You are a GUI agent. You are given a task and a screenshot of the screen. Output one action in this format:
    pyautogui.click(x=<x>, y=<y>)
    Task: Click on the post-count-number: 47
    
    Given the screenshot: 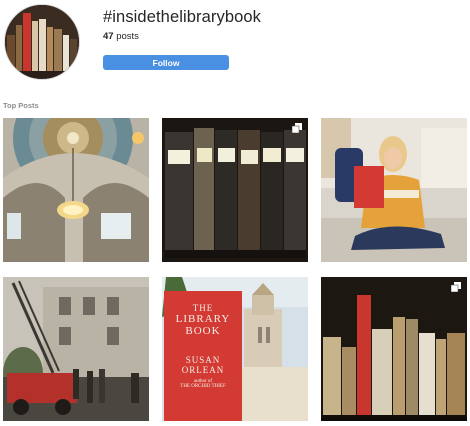 What is the action you would take?
    pyautogui.click(x=108, y=36)
    